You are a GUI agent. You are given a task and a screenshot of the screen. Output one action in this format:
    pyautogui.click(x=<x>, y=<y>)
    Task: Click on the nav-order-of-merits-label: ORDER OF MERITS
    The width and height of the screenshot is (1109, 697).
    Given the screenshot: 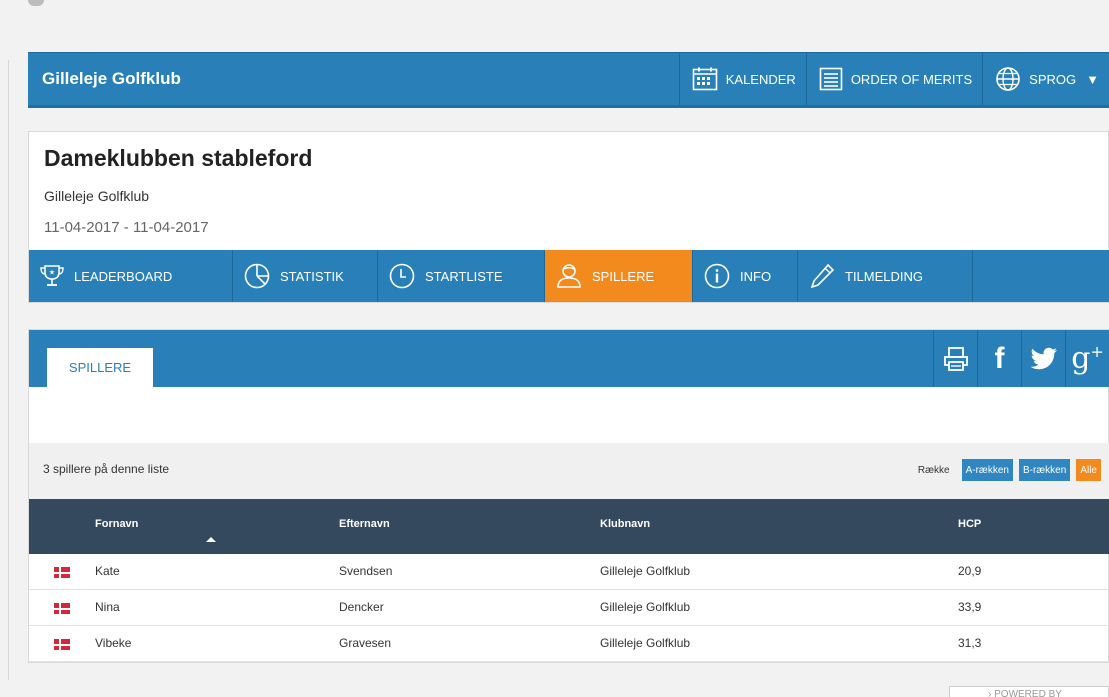 What is the action you would take?
    pyautogui.click(x=911, y=79)
    